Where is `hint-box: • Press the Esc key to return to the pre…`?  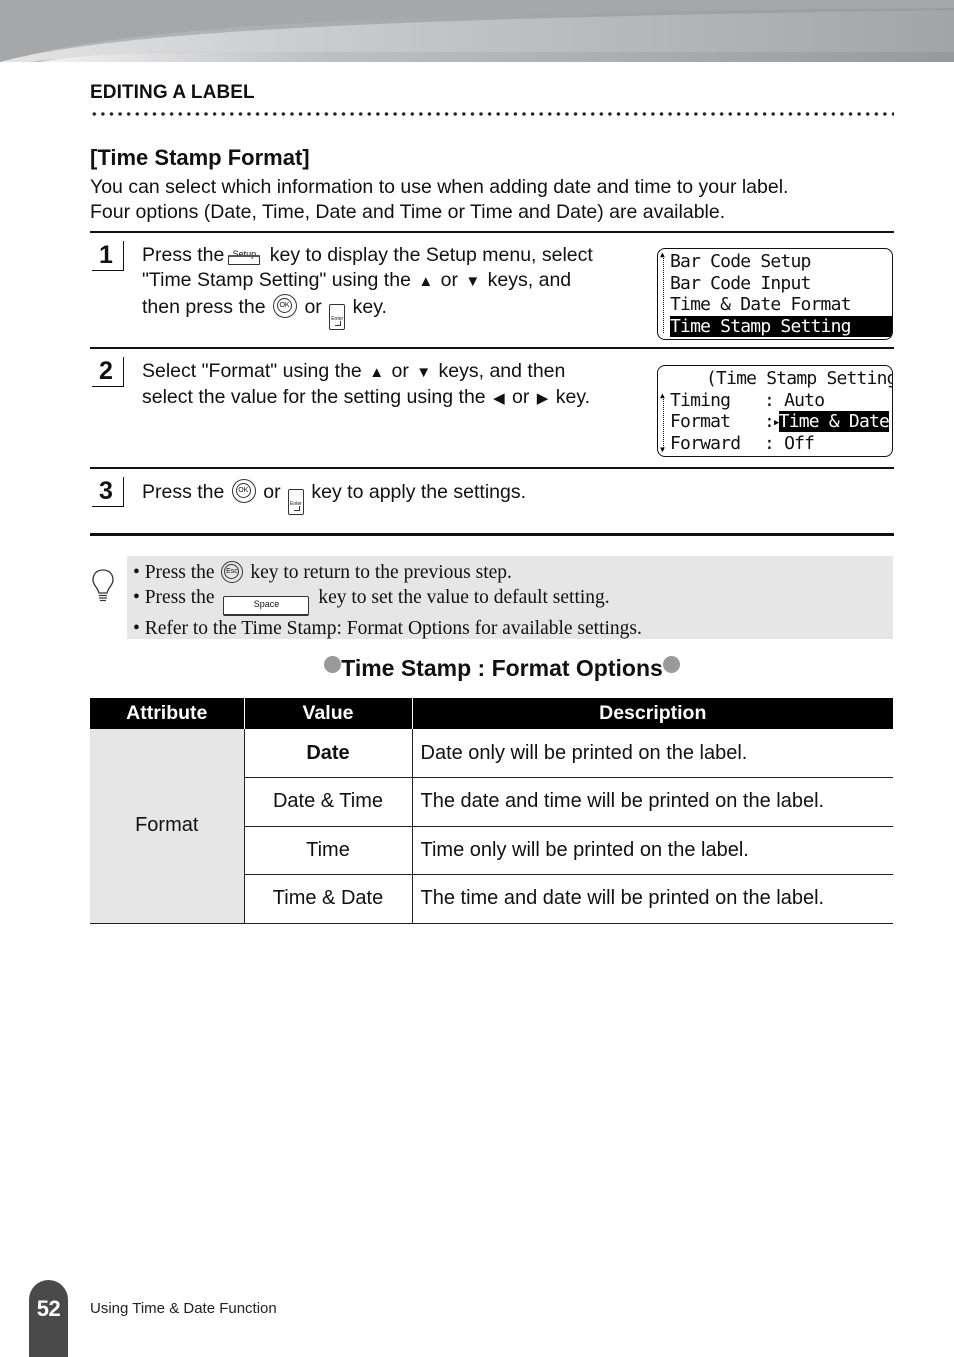
hint-box: • Press the Esc key to return to the pre… is located at coordinates (510, 597).